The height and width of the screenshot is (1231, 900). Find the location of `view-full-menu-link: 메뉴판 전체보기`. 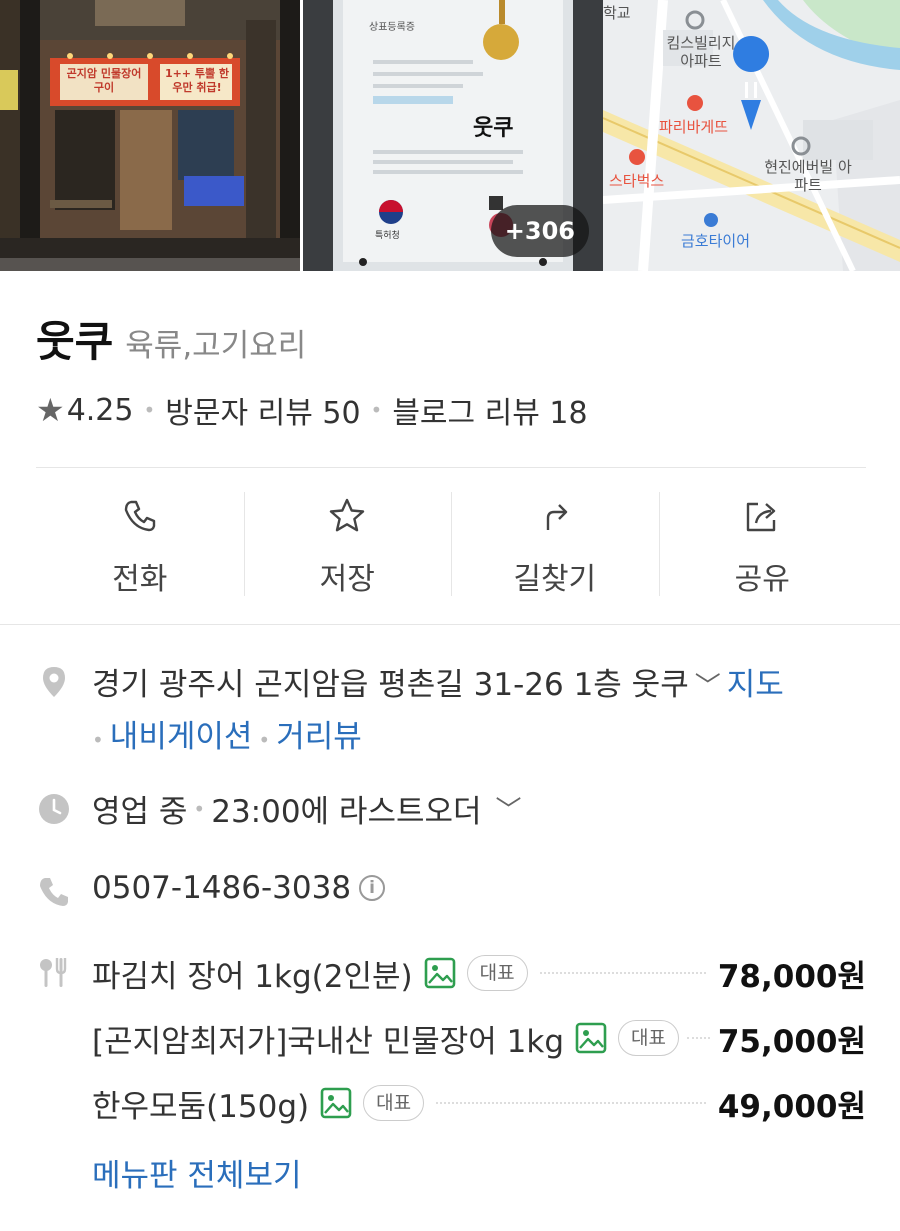

view-full-menu-link: 메뉴판 전체보기 is located at coordinates (197, 1172).